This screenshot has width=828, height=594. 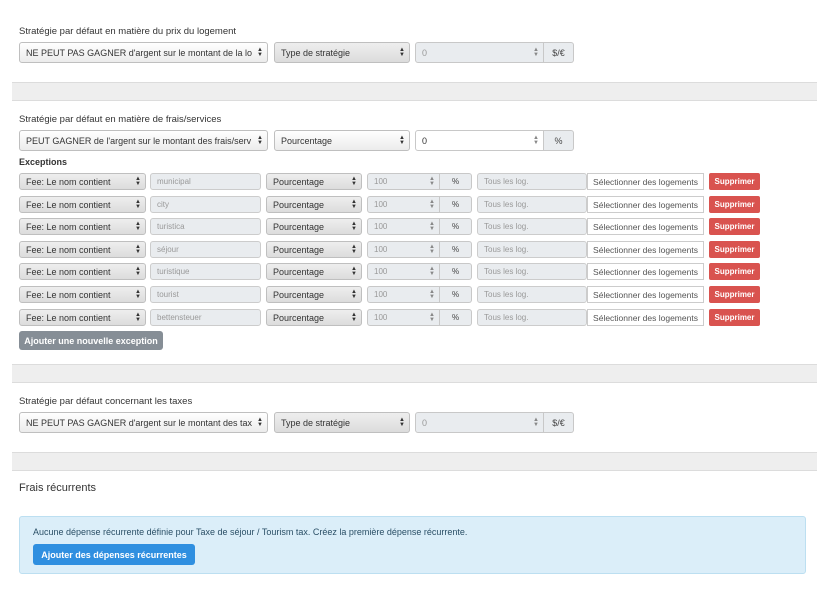 What do you see at coordinates (179, 317) in the screenshot?
I see `exception-text-value: bettensteuer` at bounding box center [179, 317].